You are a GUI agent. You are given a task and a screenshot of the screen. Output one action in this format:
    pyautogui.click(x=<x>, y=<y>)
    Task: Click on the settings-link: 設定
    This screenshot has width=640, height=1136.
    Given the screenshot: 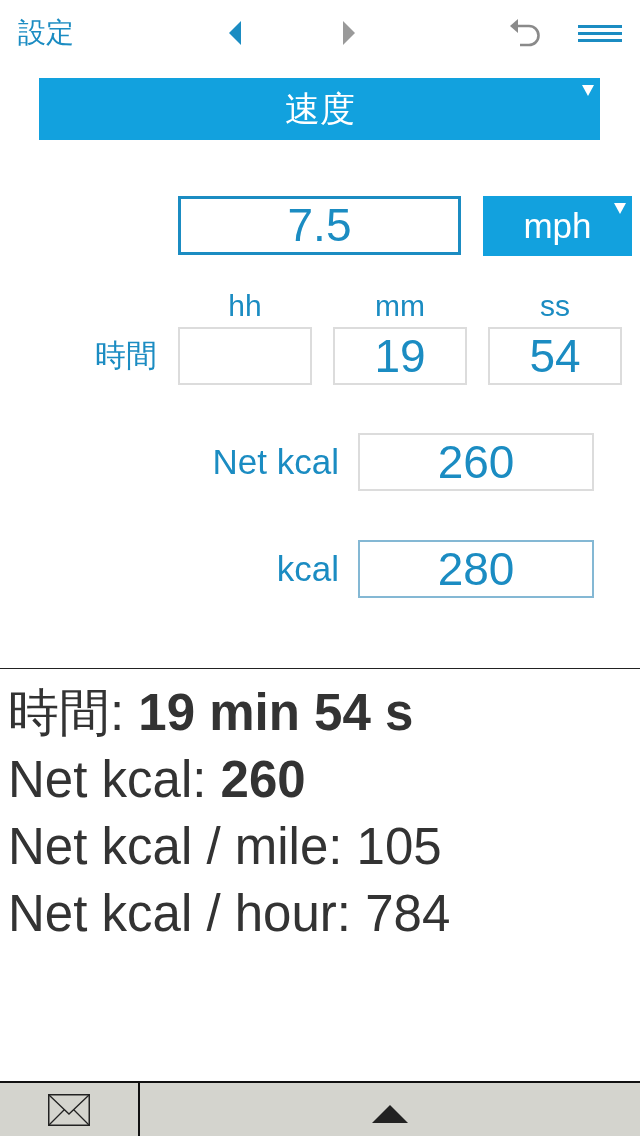 What is the action you would take?
    pyautogui.click(x=46, y=33)
    